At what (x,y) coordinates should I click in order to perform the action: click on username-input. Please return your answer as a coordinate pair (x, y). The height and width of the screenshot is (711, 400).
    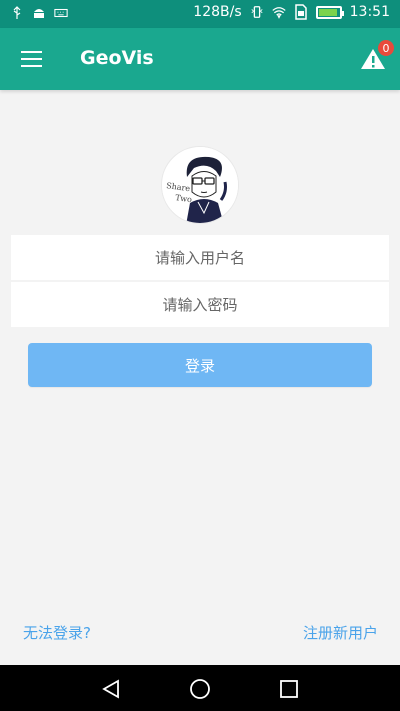
    Looking at the image, I should click on (200, 257).